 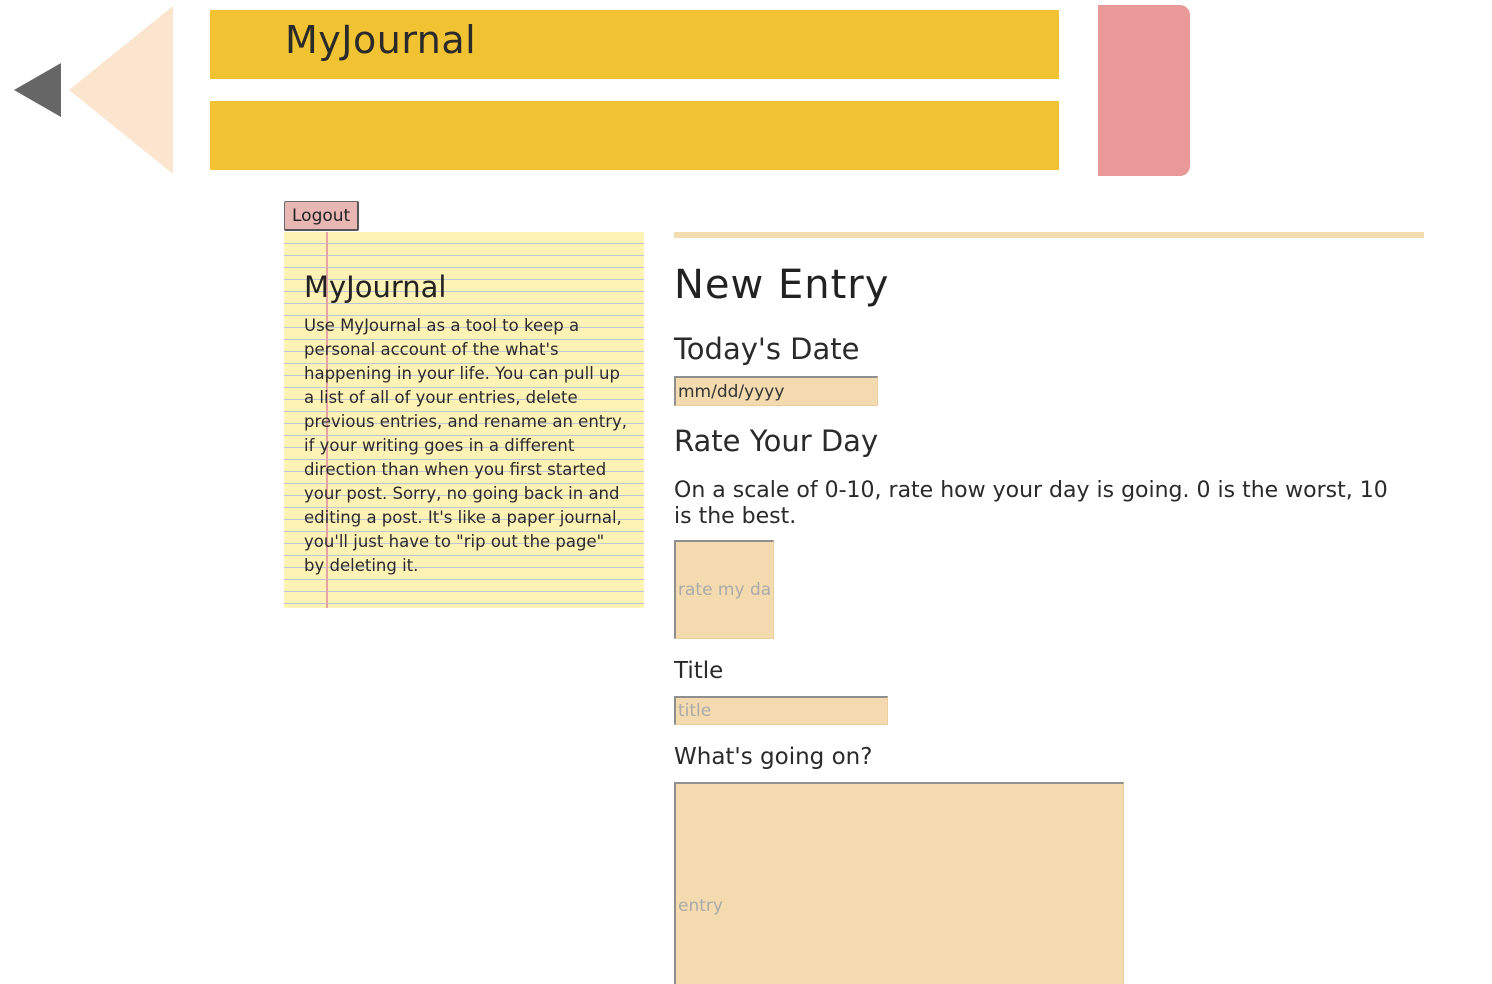 I want to click on page-title: New Entry, so click(x=782, y=285).